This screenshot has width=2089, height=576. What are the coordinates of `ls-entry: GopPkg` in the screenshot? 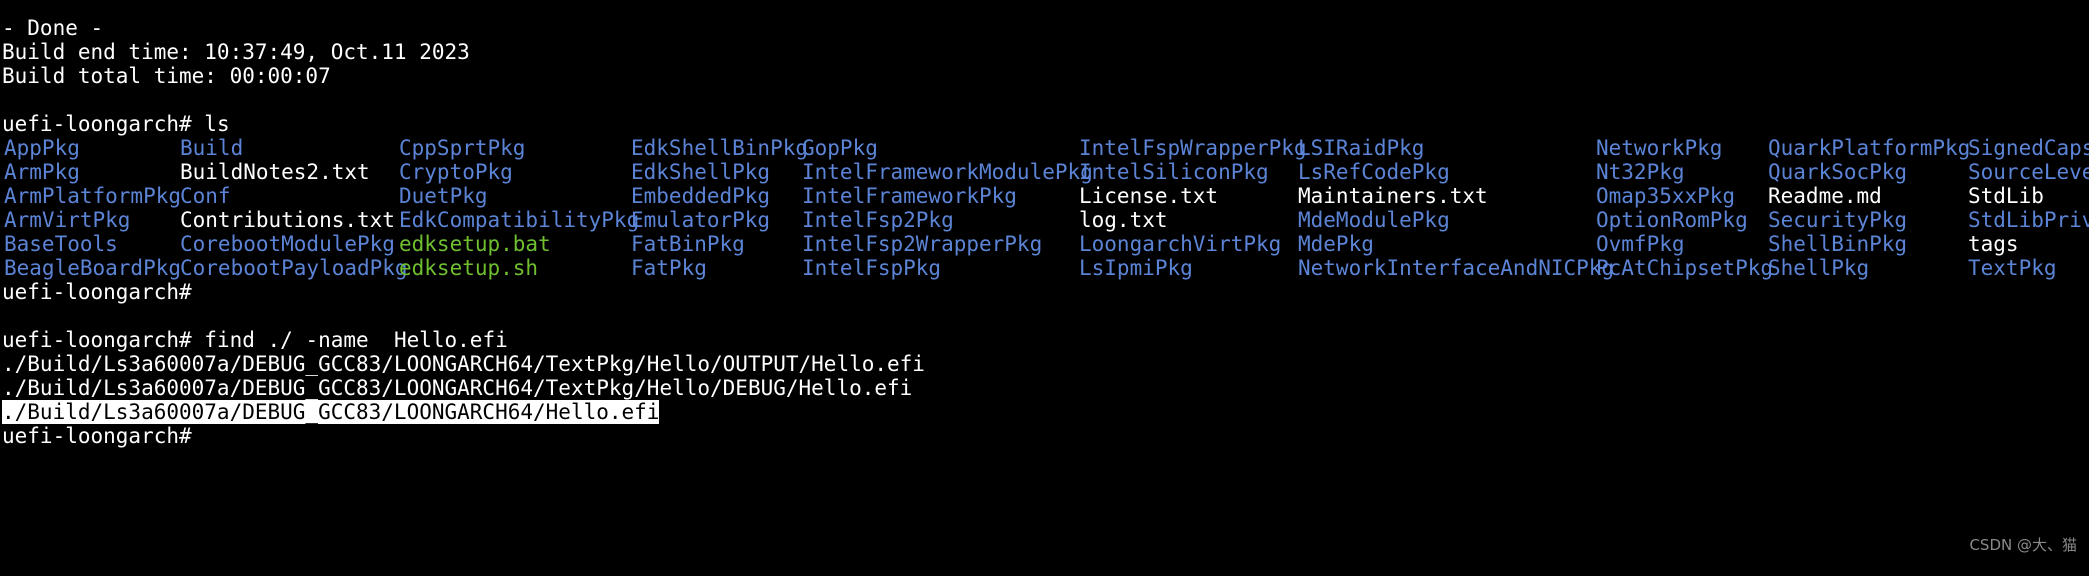 It's located at (840, 148).